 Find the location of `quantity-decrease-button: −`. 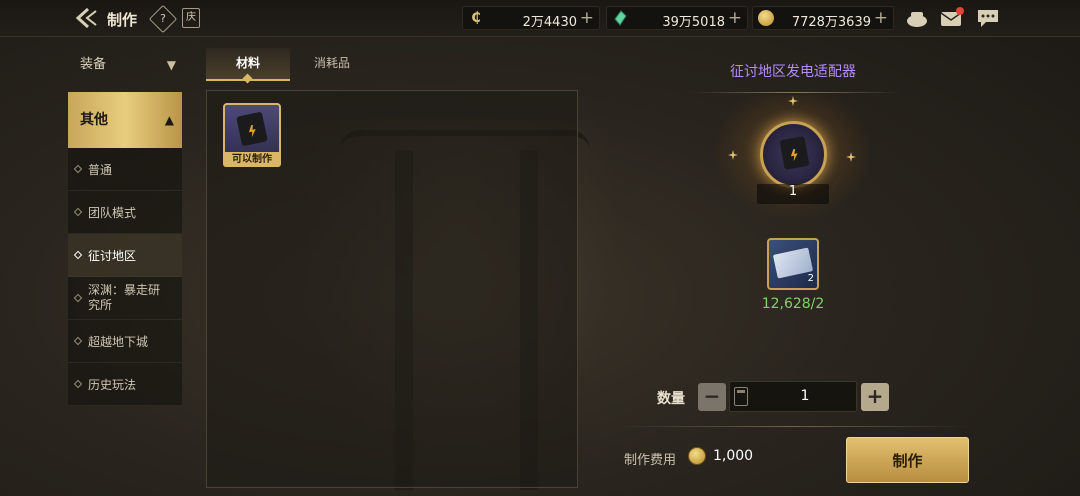

quantity-decrease-button: − is located at coordinates (712, 397).